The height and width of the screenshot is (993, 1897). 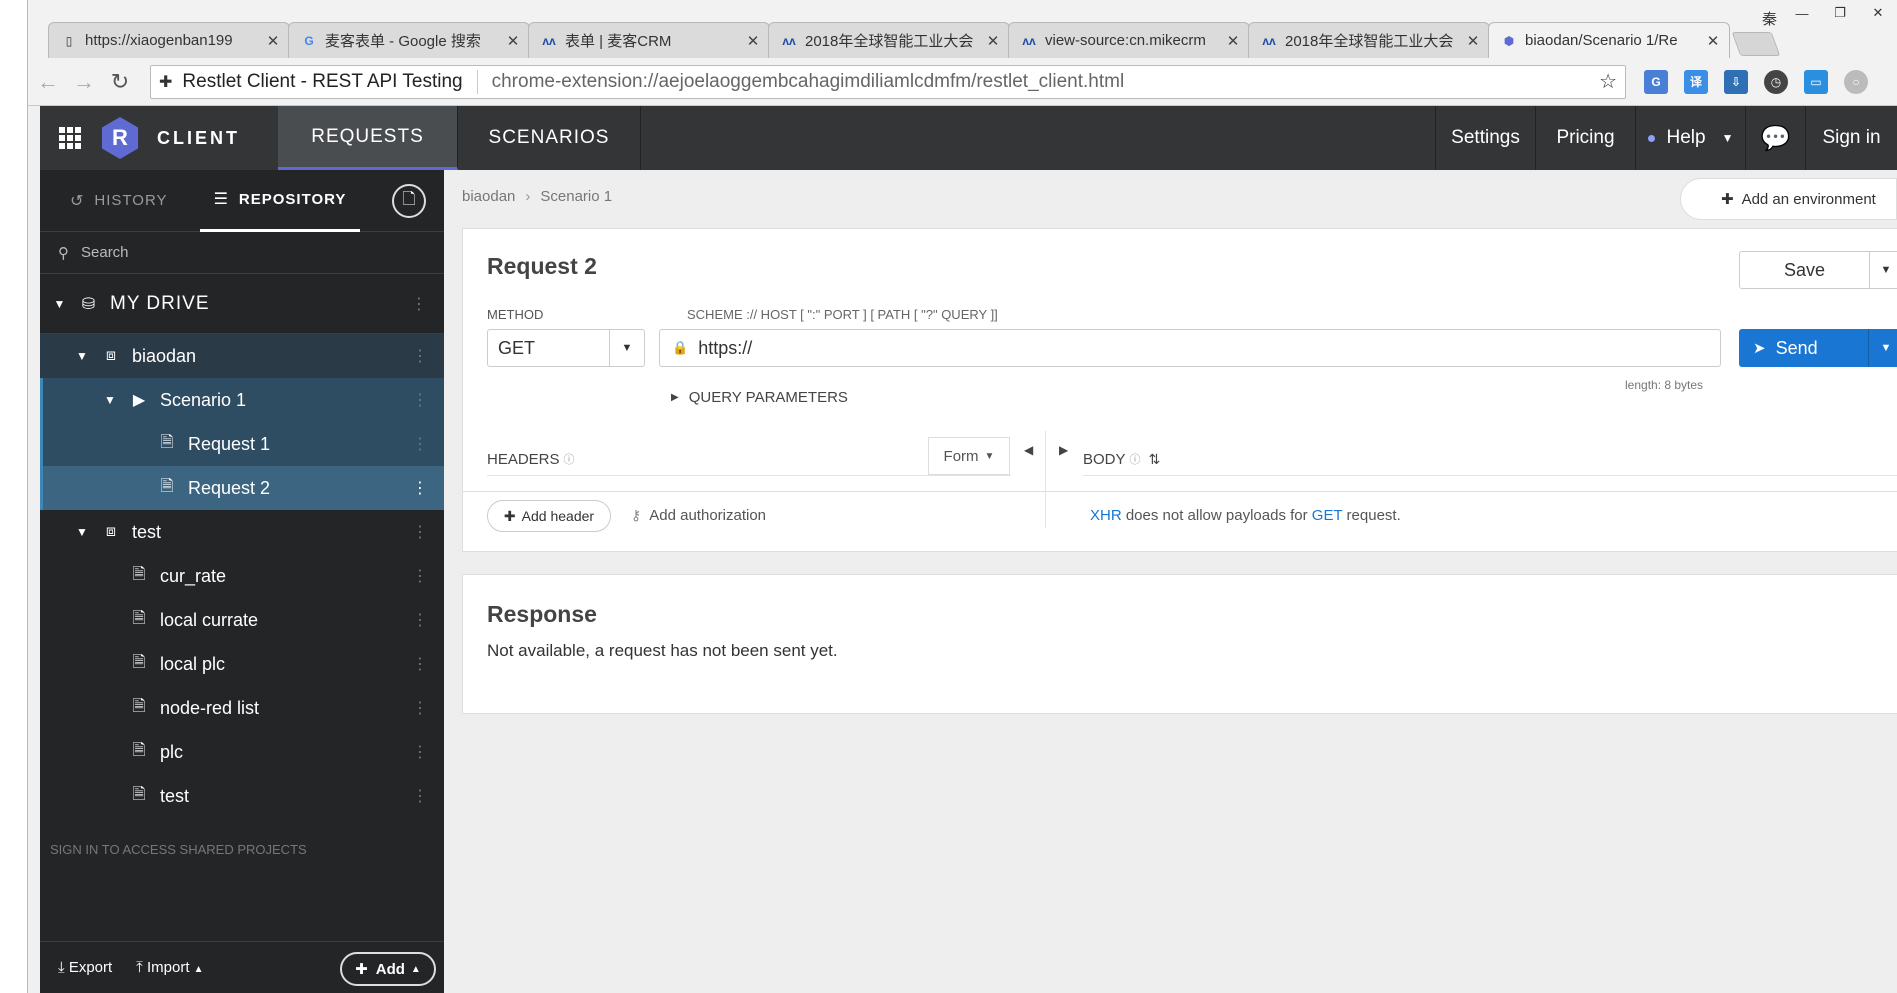 I want to click on add-header-button: ✚ Add header, so click(x=549, y=516).